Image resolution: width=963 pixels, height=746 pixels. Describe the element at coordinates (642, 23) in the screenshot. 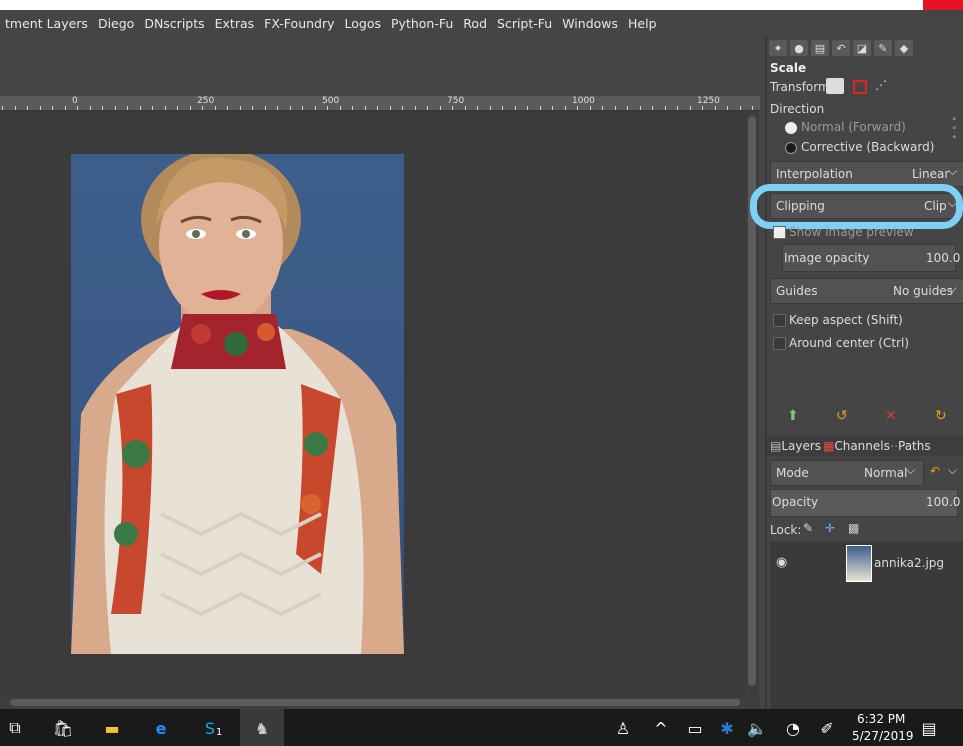

I see `menu-item: Help` at that location.